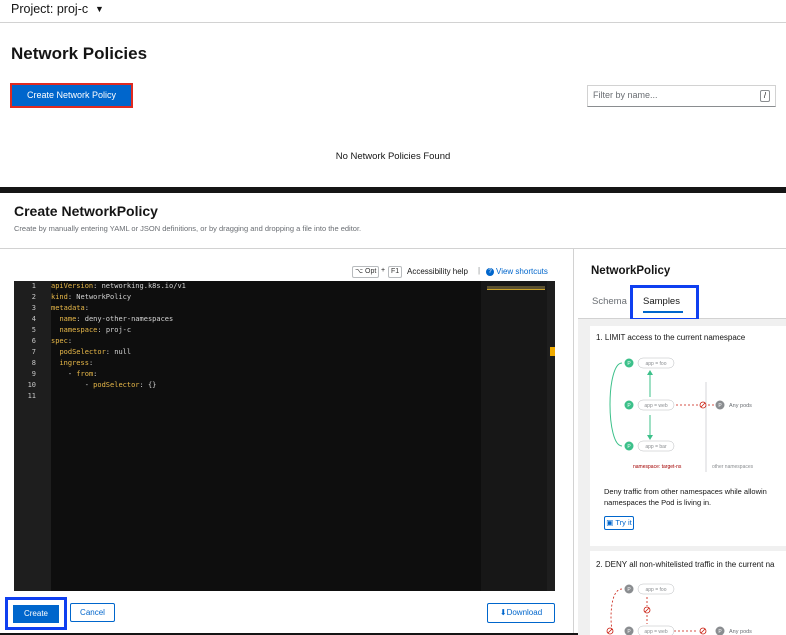 This screenshot has width=786, height=635. Describe the element at coordinates (33, 319) in the screenshot. I see `line-number: 4` at that location.